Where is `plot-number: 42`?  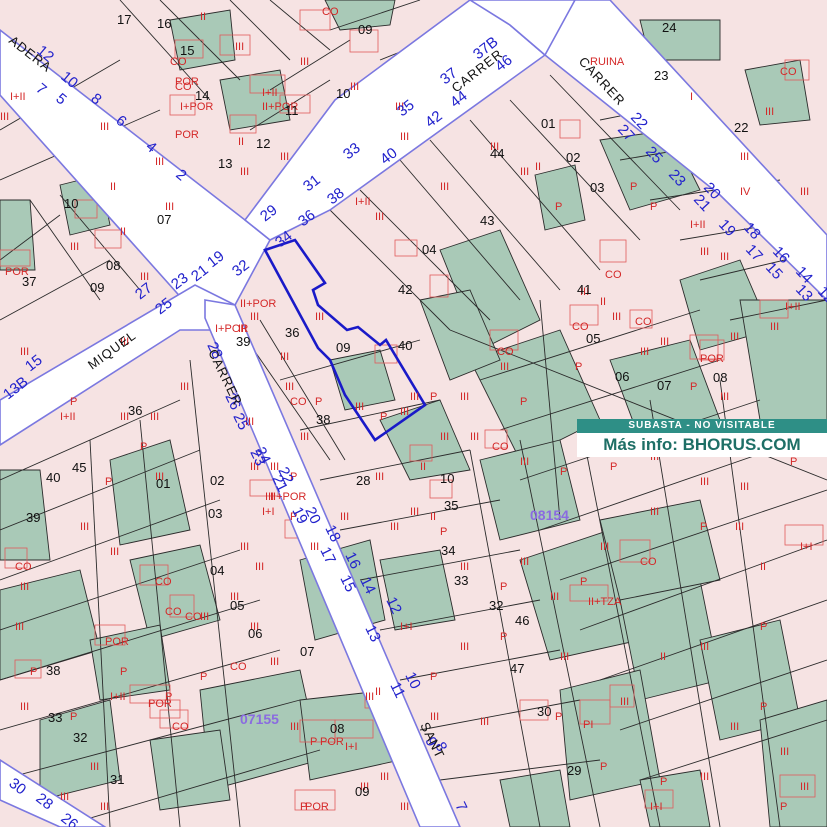 plot-number: 42 is located at coordinates (405, 289).